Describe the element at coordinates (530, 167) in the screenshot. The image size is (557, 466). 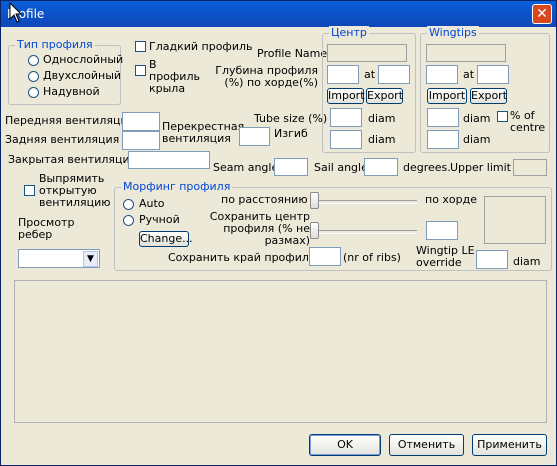
I see `upper-limit-field` at that location.